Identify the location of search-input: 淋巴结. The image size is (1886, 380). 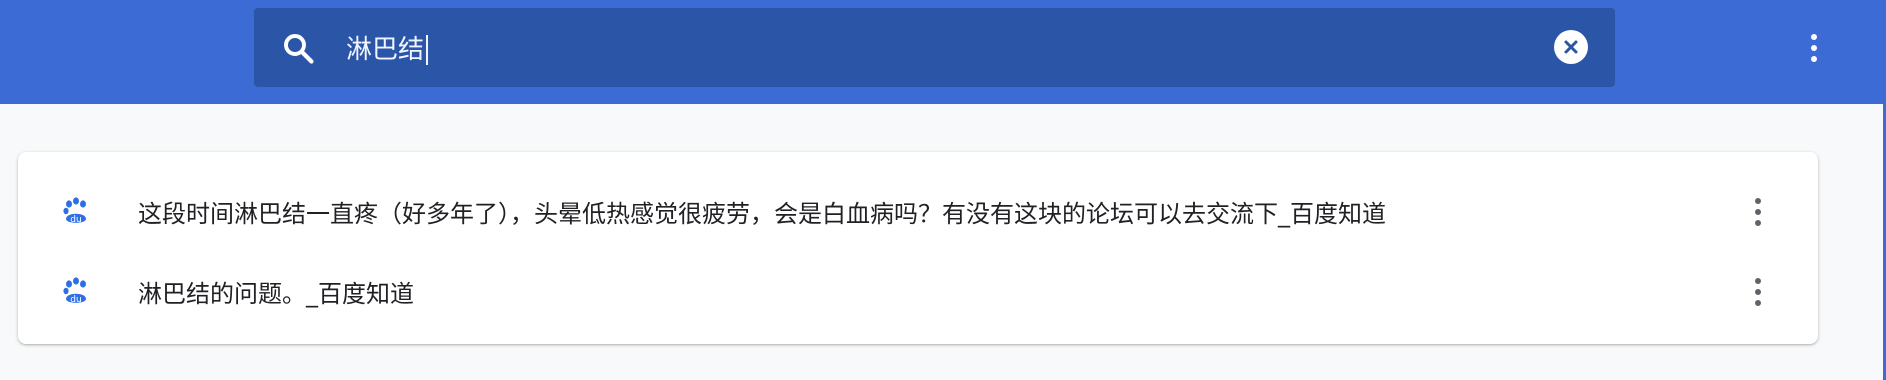
(906, 47).